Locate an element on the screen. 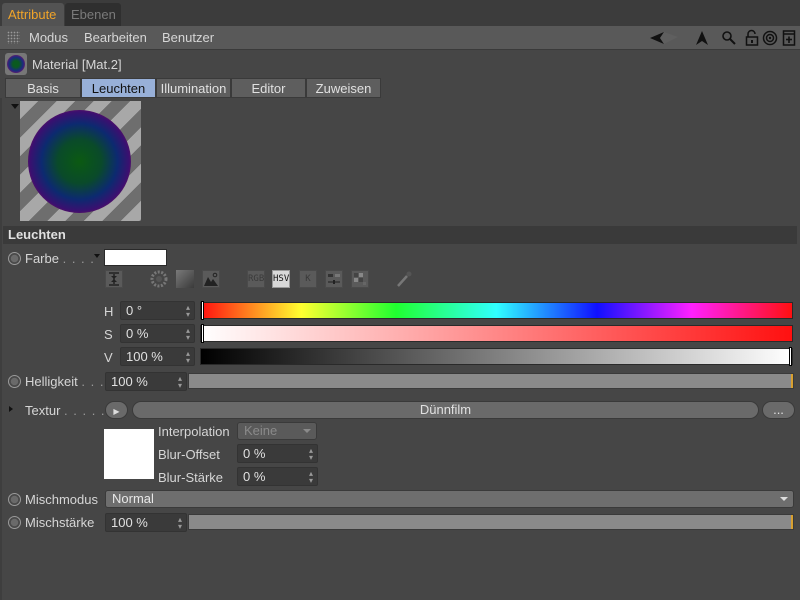 The height and width of the screenshot is (600, 800). tab-bar: Attribute Ebenen is located at coordinates (400, 13).